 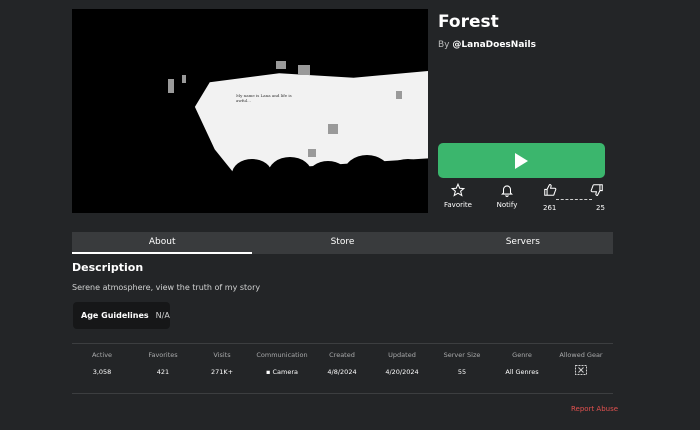 What do you see at coordinates (507, 191) in the screenshot?
I see `bell-icon` at bounding box center [507, 191].